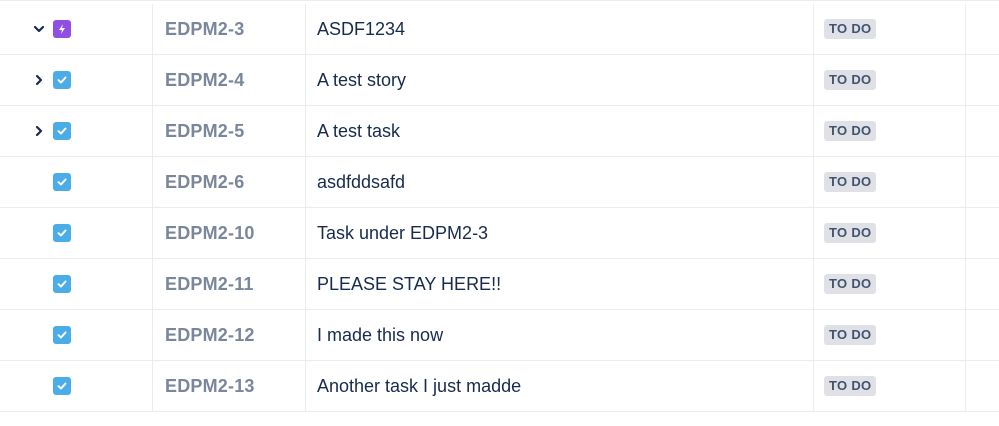  Describe the element at coordinates (419, 385) in the screenshot. I see `issue-summary: Another task I just madde` at that location.